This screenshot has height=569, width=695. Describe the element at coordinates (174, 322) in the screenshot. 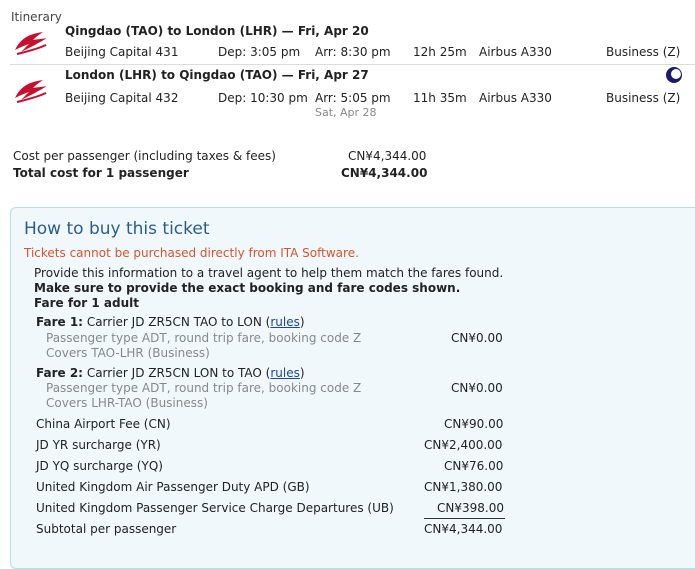

I see `fare-description: Carrier JD ZR5CN TAO to LON` at that location.